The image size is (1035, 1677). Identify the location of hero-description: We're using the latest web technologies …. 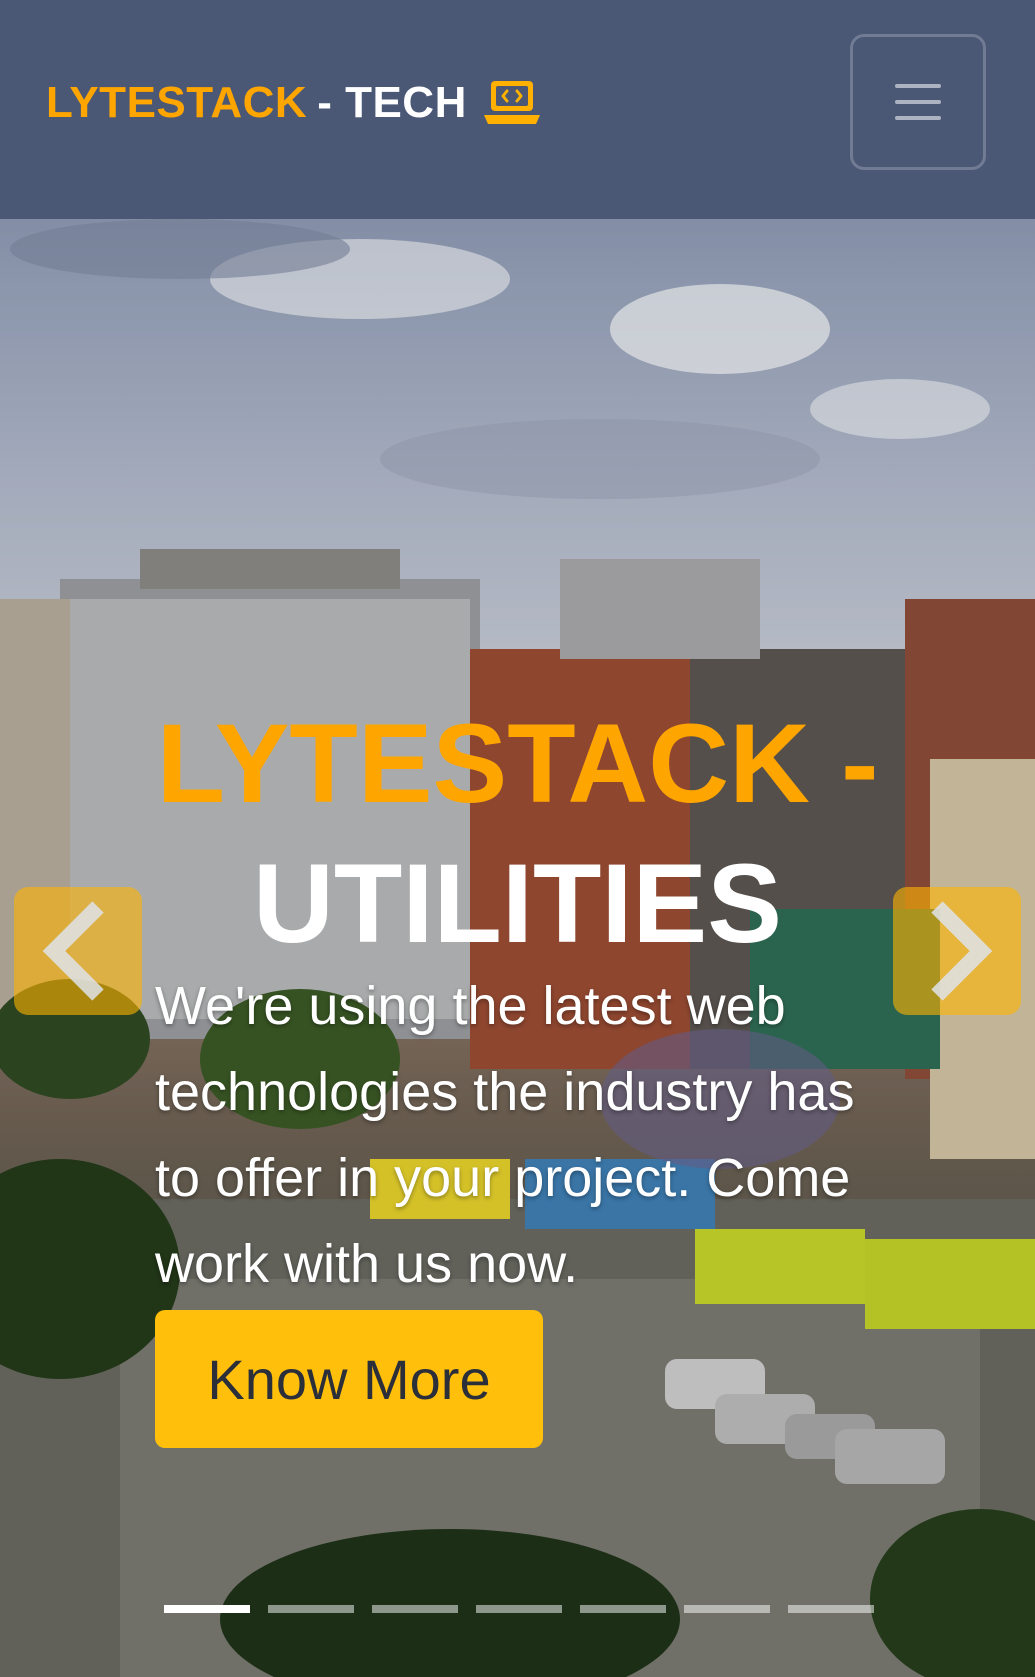
(505, 1135).